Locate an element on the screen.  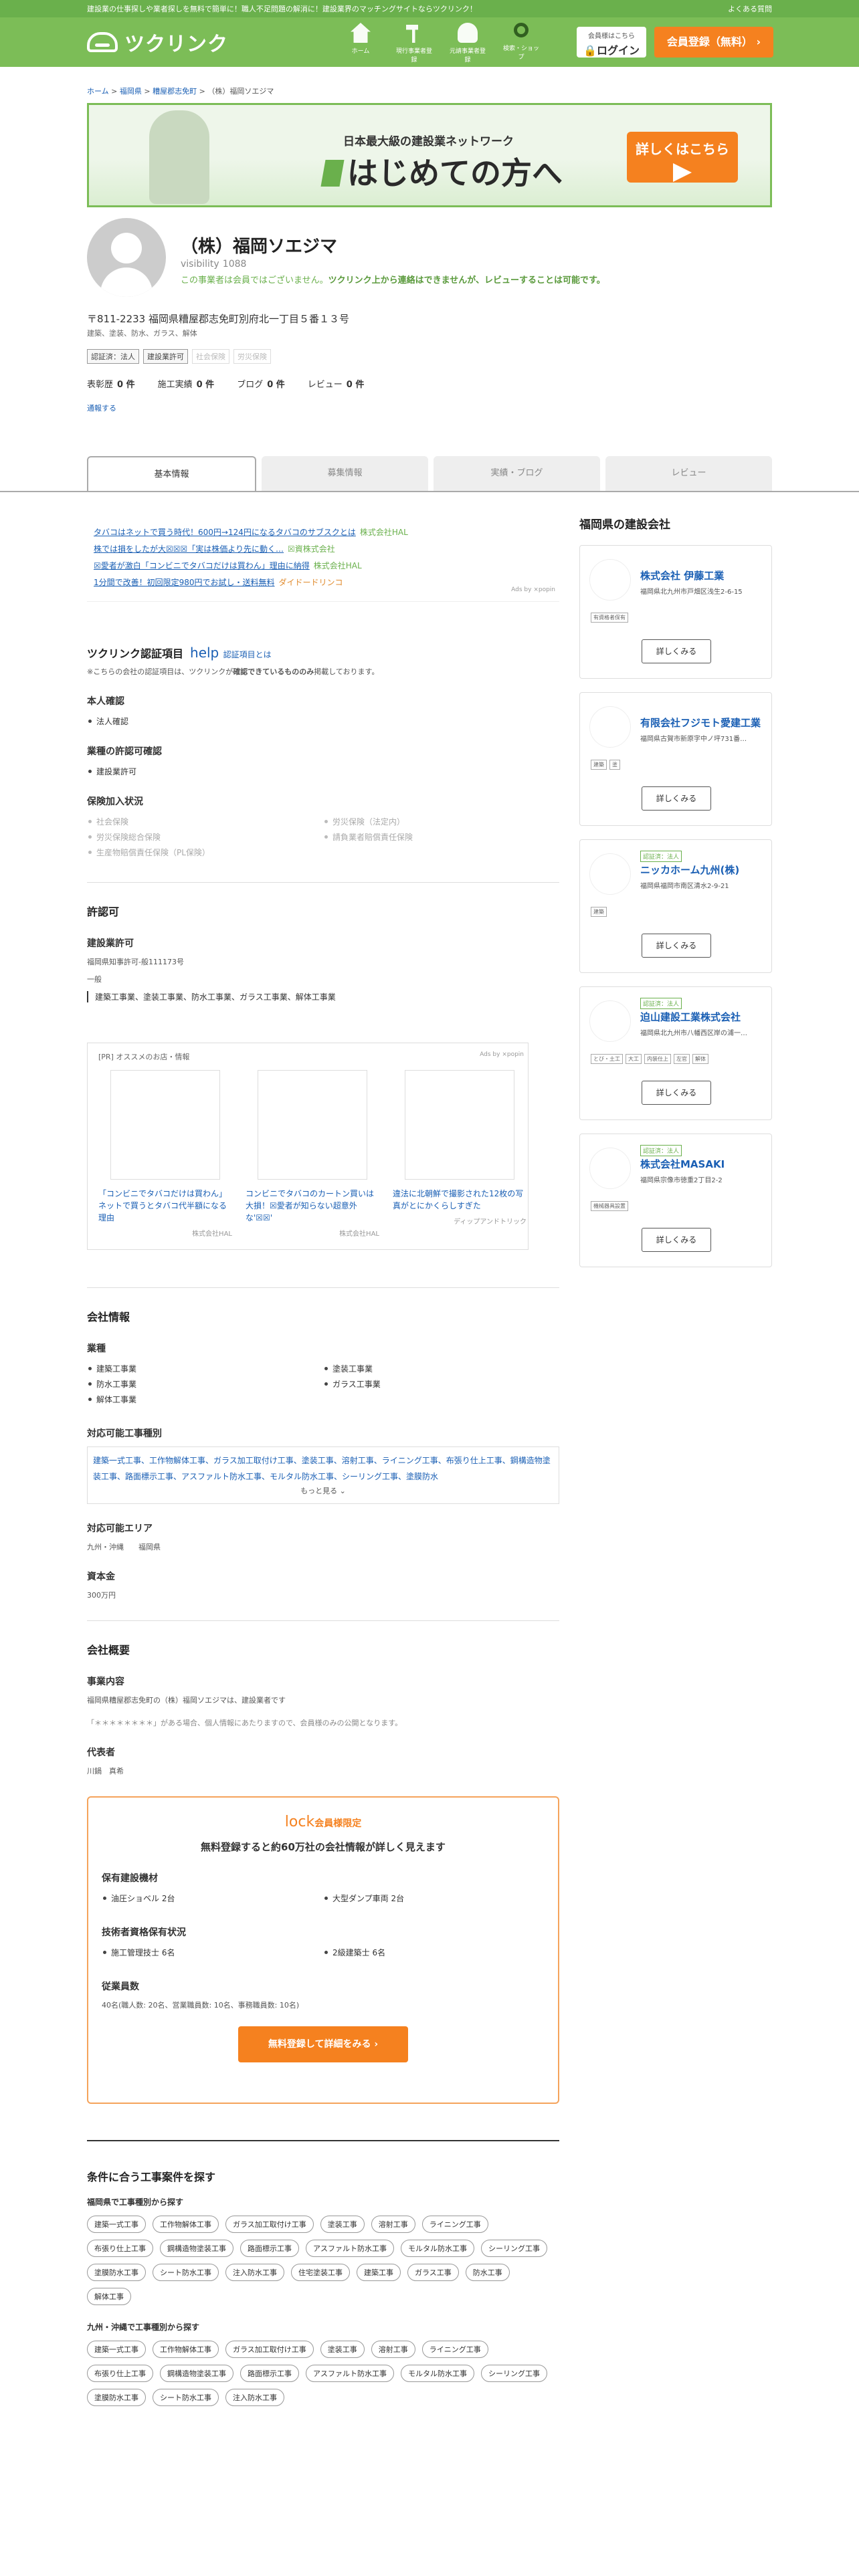
banner-cta-button: 詳しくはこちら is located at coordinates (682, 157).